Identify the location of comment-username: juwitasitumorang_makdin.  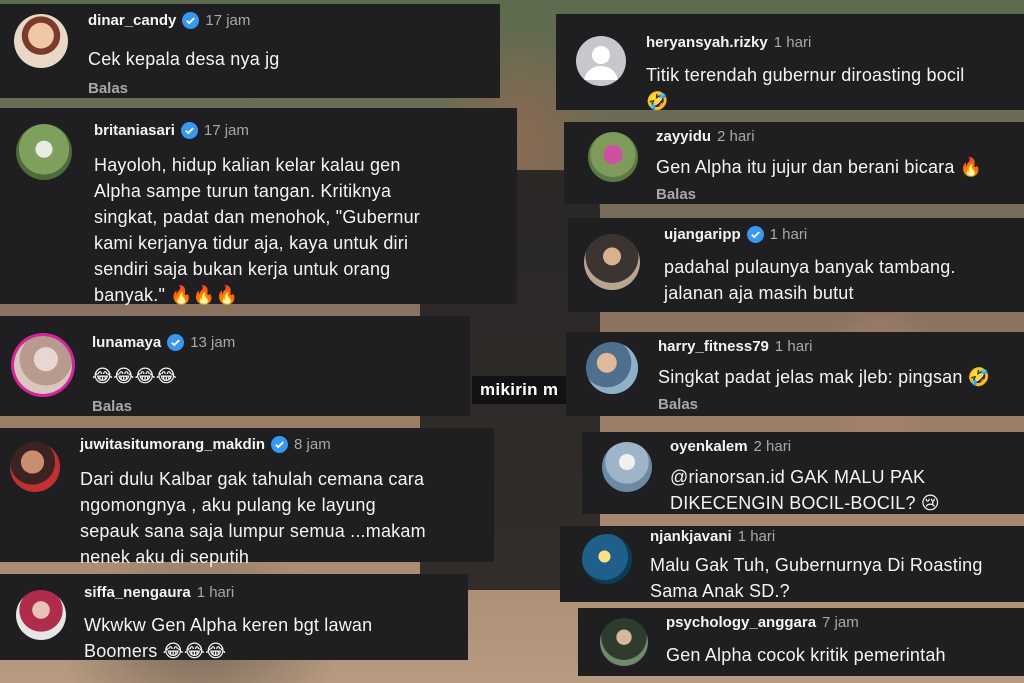
(172, 444).